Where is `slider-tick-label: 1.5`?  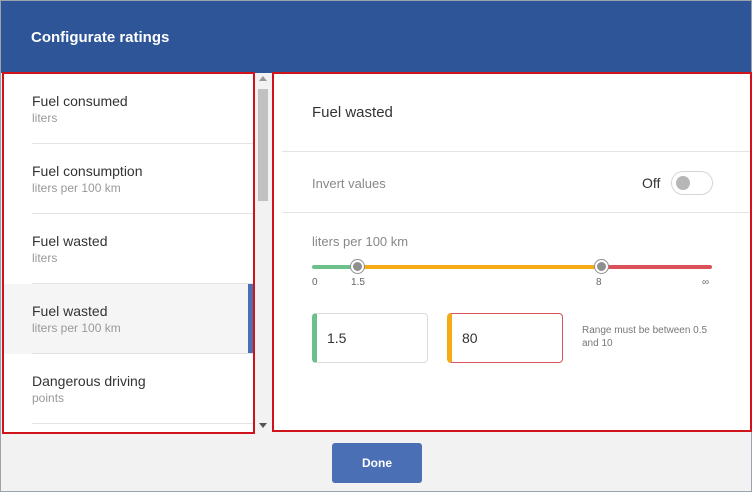 slider-tick-label: 1.5 is located at coordinates (358, 282).